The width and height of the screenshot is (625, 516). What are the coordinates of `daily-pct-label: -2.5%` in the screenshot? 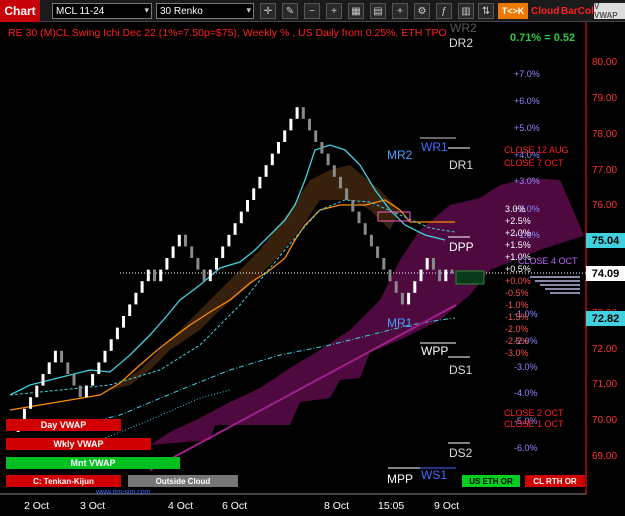 It's located at (517, 341).